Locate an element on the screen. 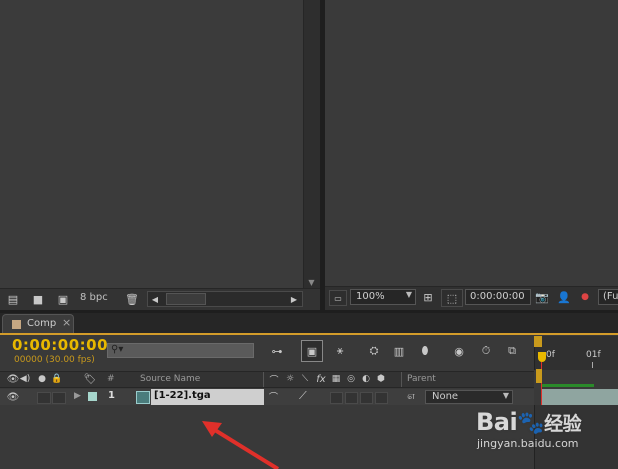  layer-label-color-swatch is located at coordinates (92, 396).